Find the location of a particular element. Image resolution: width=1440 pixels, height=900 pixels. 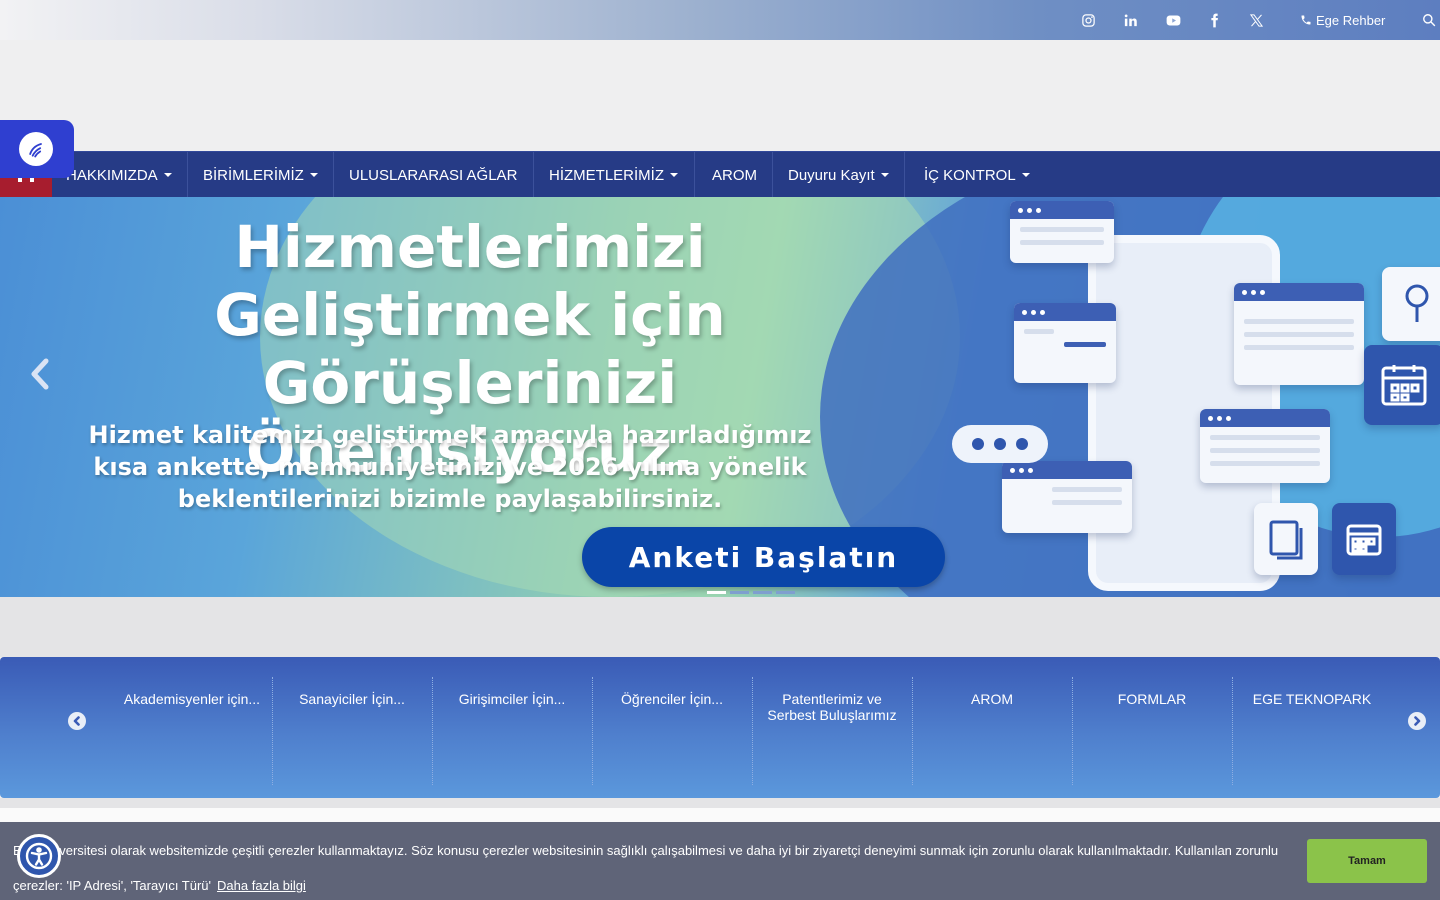

nav-item-uluslararasi-aglar: ULUSLARARASI AĞLAR is located at coordinates (433, 175).